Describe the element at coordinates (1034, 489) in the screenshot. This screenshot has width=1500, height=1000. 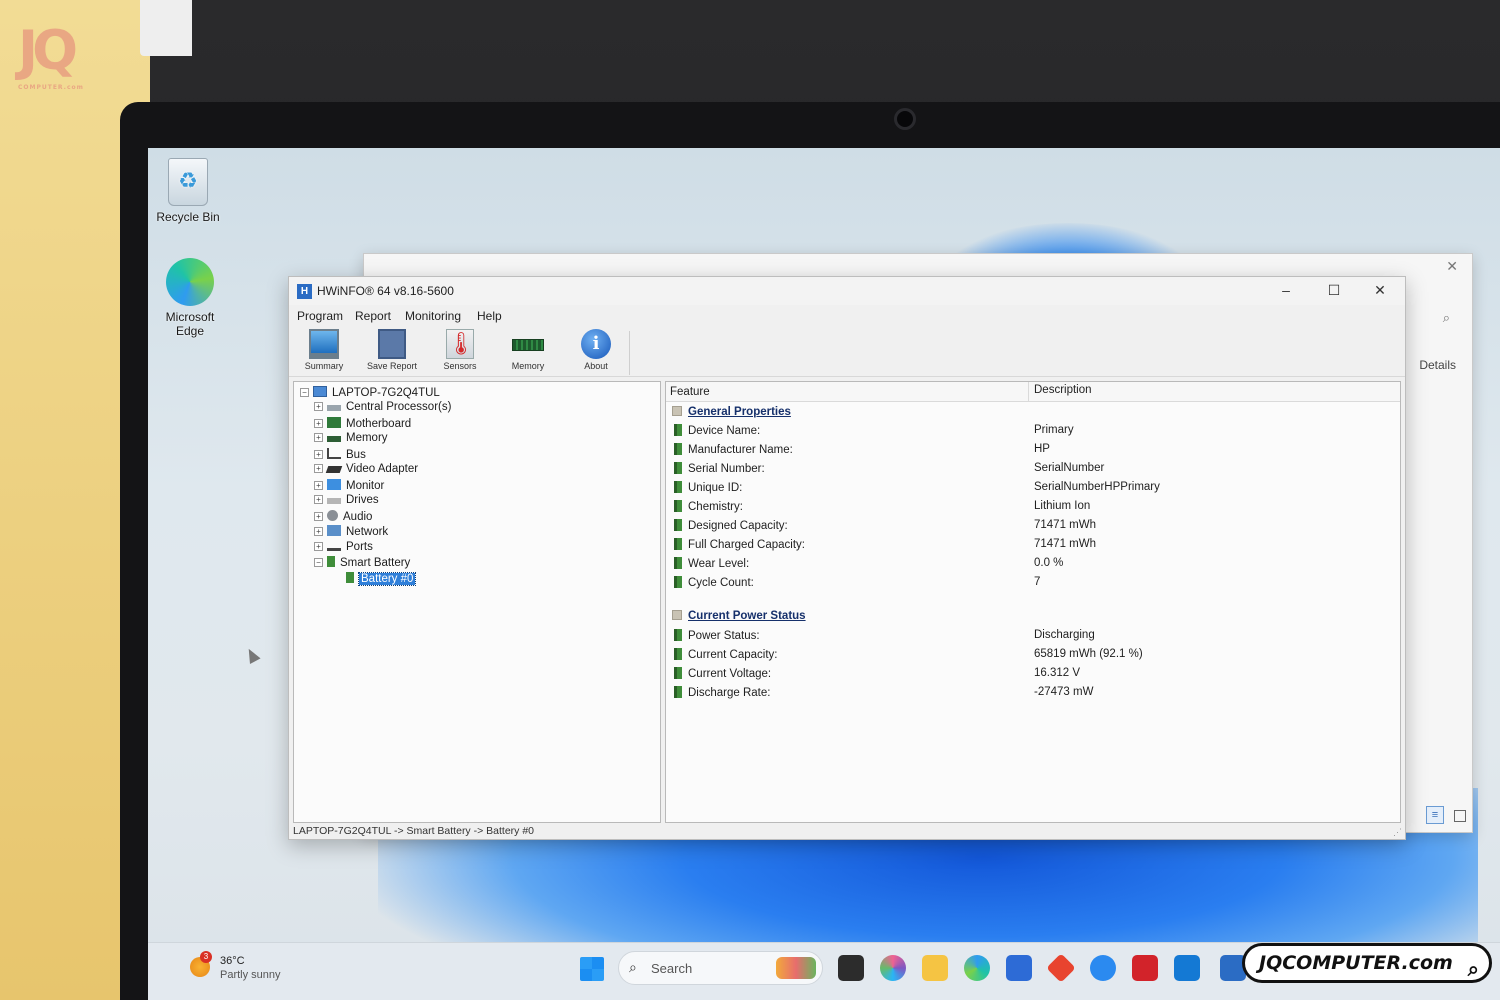
I see `property-row: Unique ID: SerialNumberHPPrimary` at that location.